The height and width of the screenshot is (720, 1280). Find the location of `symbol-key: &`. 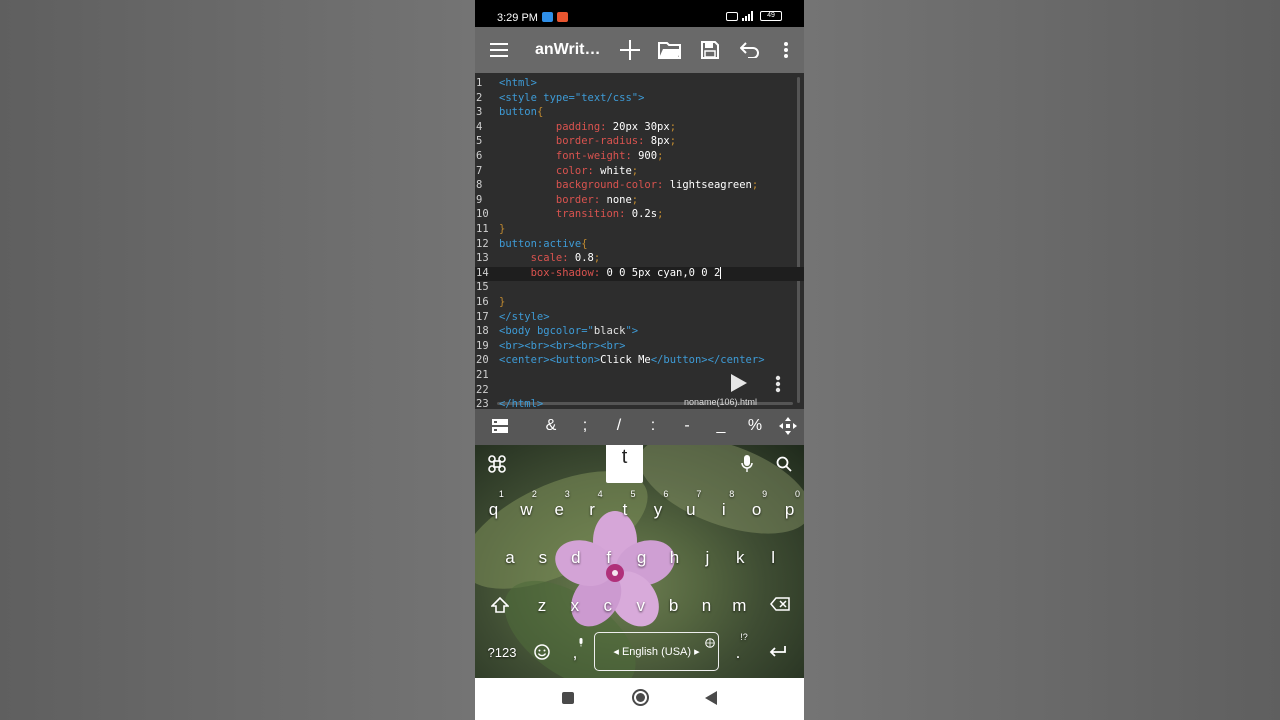

symbol-key: & is located at coordinates (551, 426).